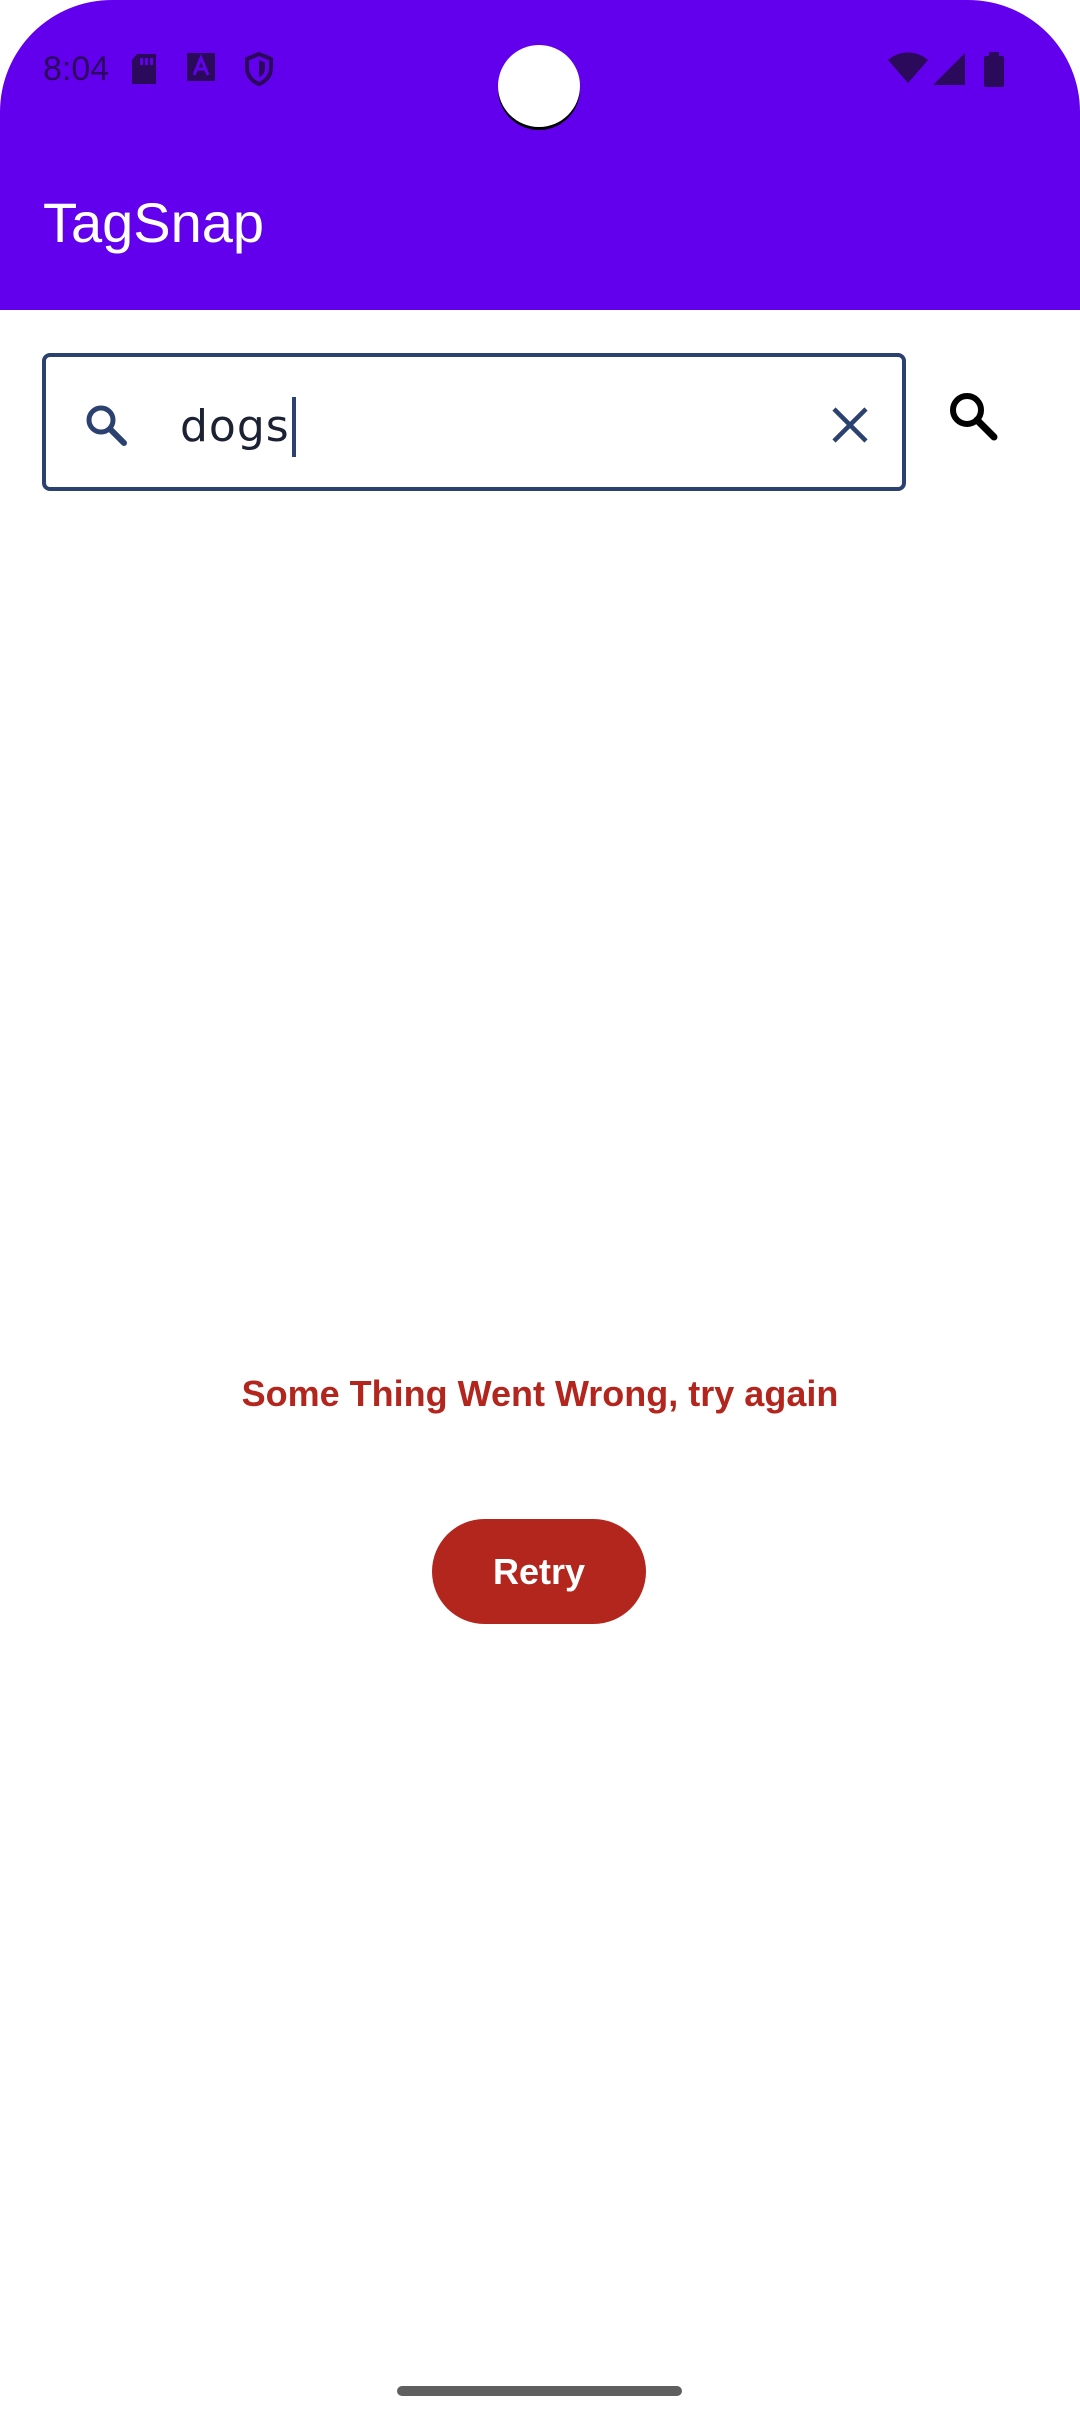  I want to click on error-message: Some Thing Went Wrong, try again, so click(540, 1393).